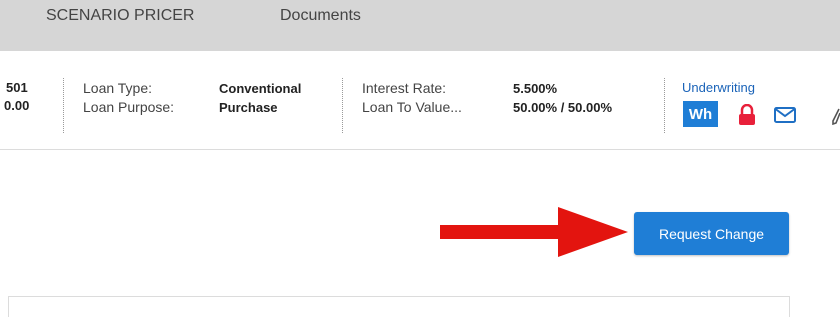 This screenshot has height=317, width=840. What do you see at coordinates (404, 88) in the screenshot?
I see `interest-rate-label: Interest Rate:` at bounding box center [404, 88].